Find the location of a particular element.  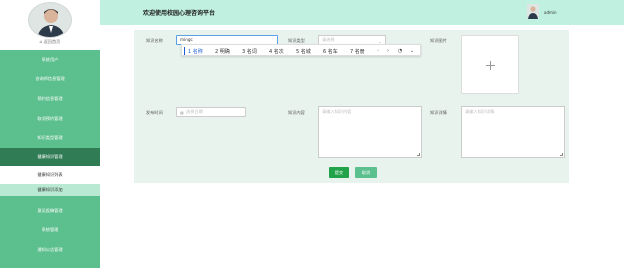

ime-mode-icon: ◔ is located at coordinates (400, 51).